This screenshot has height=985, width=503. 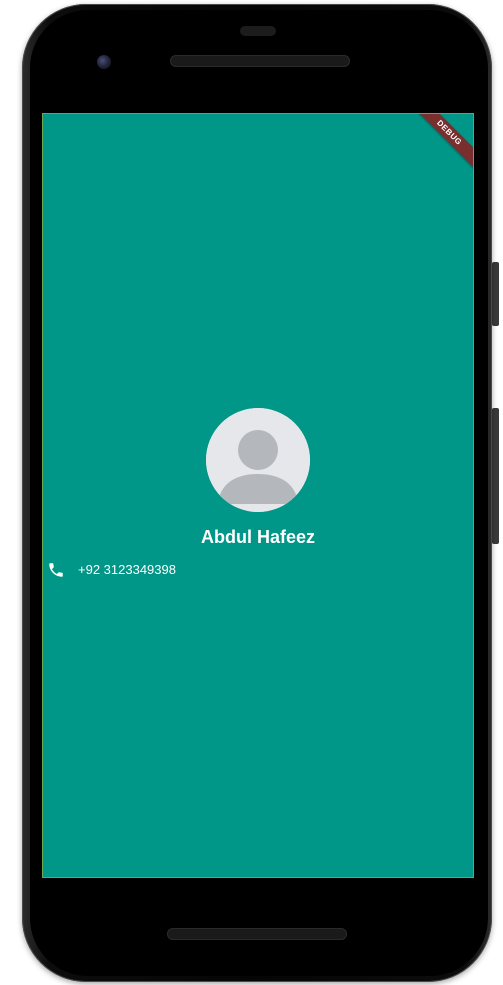 I want to click on phone-number: +92 3123349398, so click(x=127, y=569).